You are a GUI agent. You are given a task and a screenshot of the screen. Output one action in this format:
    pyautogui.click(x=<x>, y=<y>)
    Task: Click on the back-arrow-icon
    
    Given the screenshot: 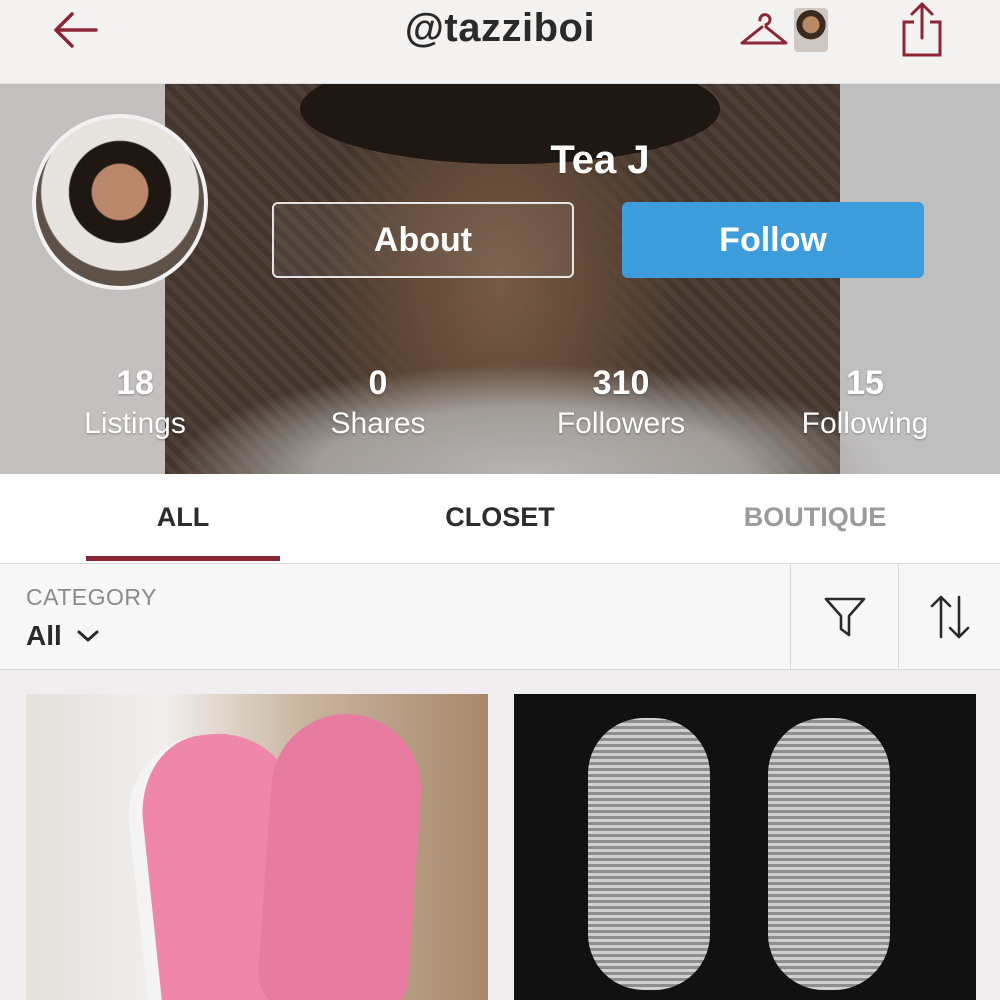 What is the action you would take?
    pyautogui.click(x=76, y=30)
    